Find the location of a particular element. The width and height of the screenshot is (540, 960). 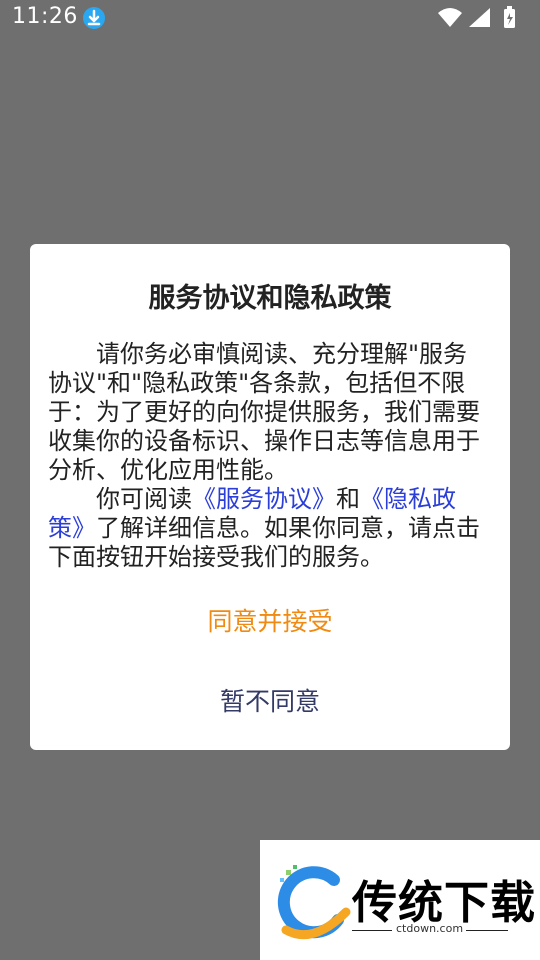

brand-logo-icon is located at coordinates (314, 902).